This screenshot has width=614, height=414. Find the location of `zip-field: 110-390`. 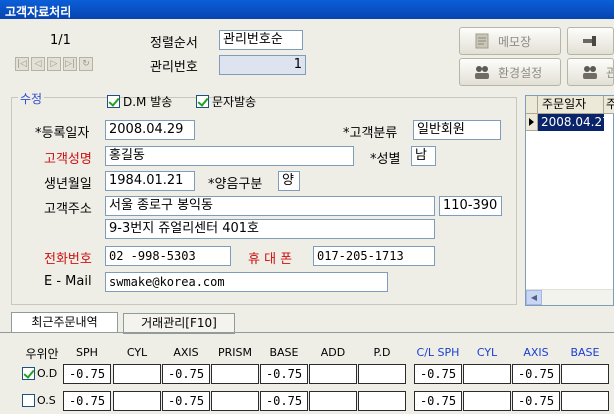

zip-field: 110-390 is located at coordinates (470, 206).